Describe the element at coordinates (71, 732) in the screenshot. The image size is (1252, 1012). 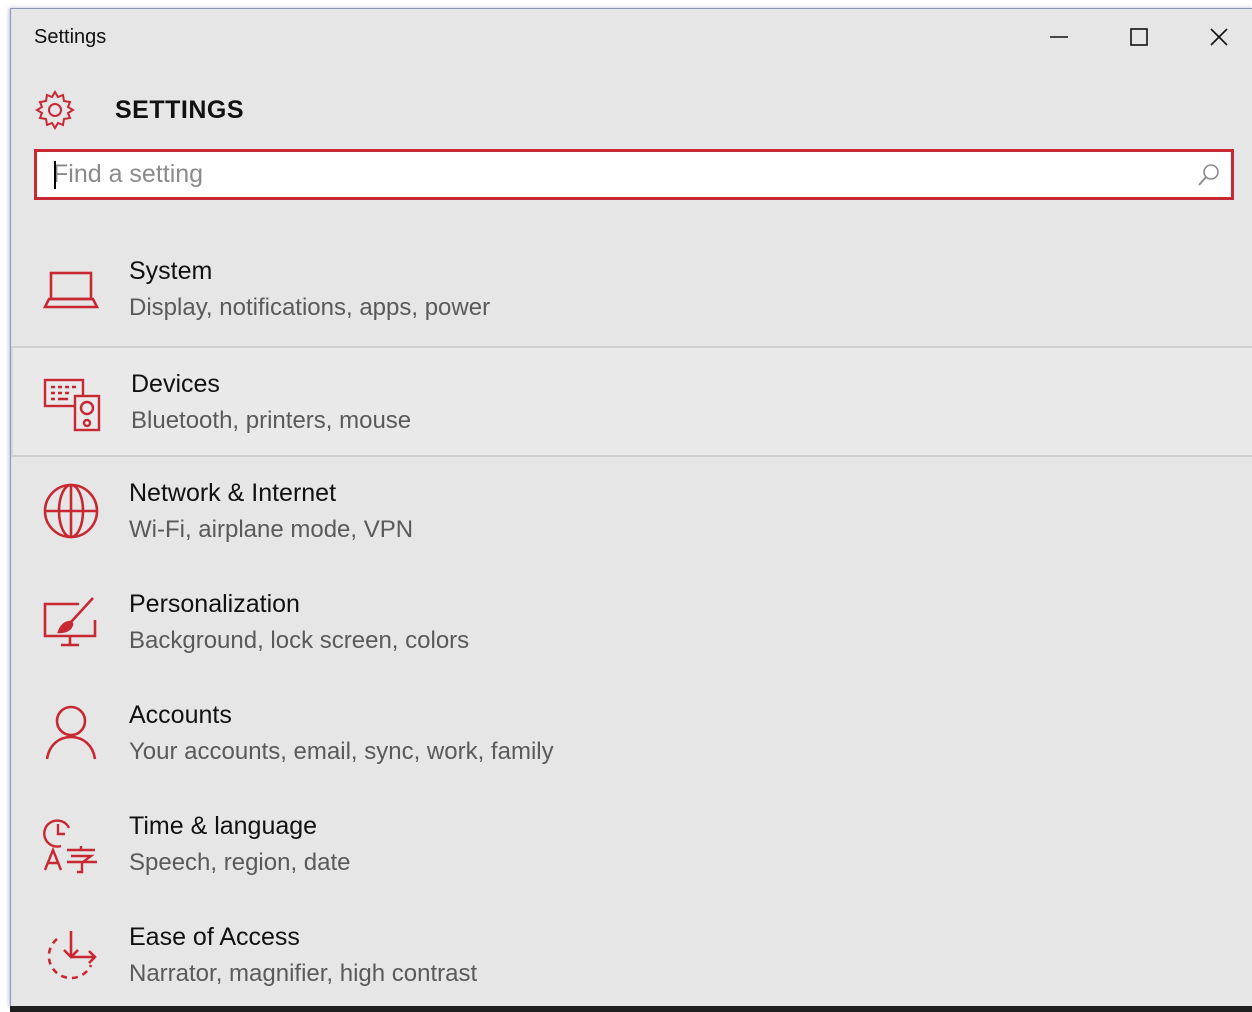
I see `person-icon` at that location.